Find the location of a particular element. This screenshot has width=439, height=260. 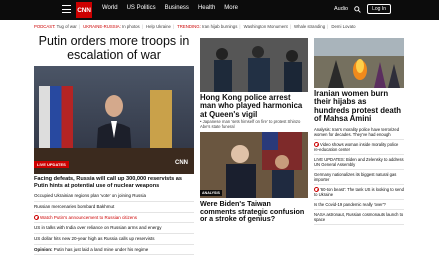

play-icon is located at coordinates (36, 217).